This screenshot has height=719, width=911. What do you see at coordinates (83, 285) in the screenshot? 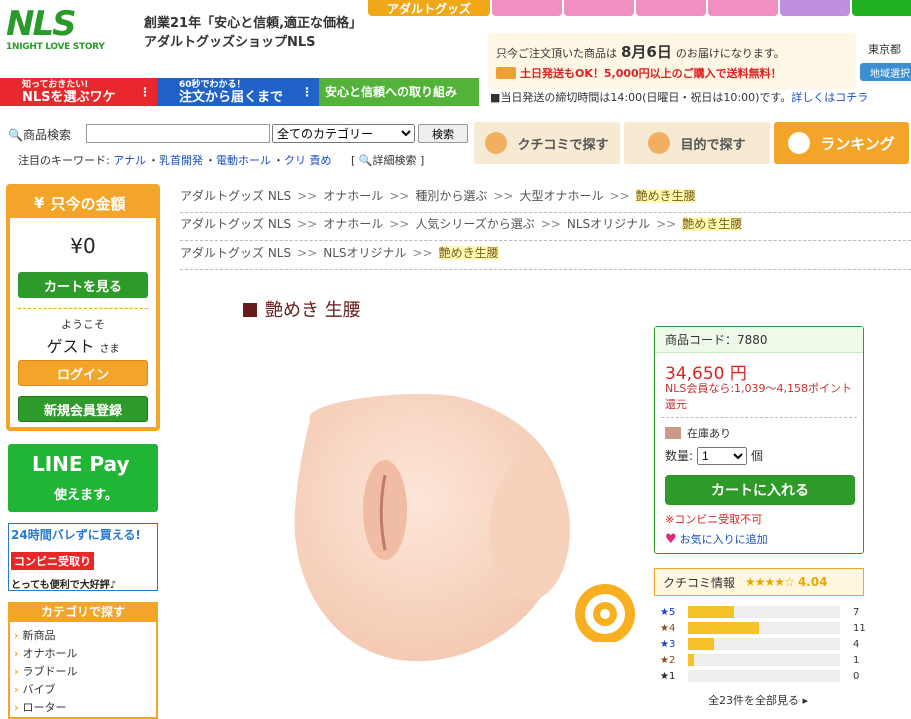
I see `view-cart-button: カートを見る` at bounding box center [83, 285].